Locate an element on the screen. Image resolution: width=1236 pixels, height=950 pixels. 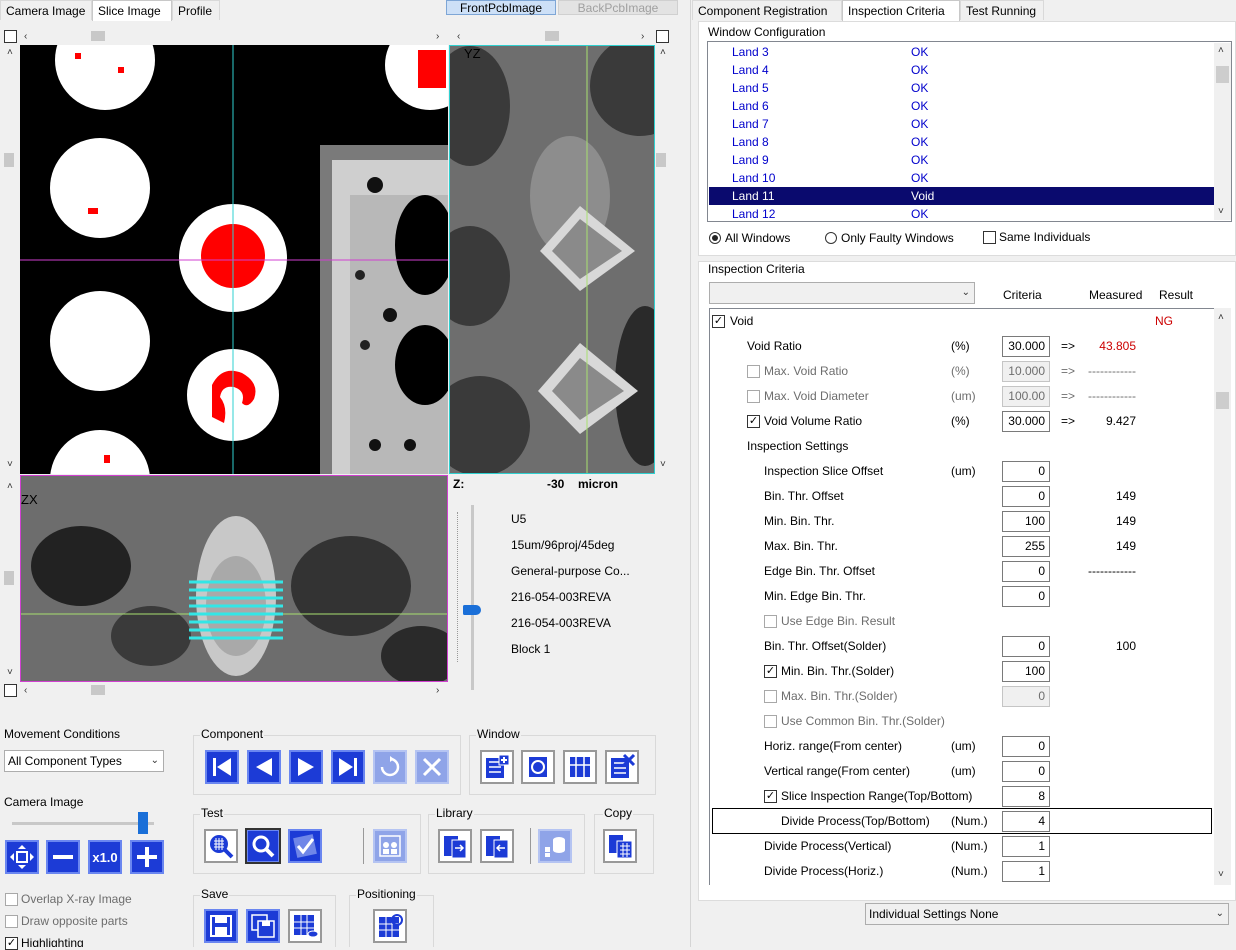
zoom-in-button is located at coordinates (147, 857).